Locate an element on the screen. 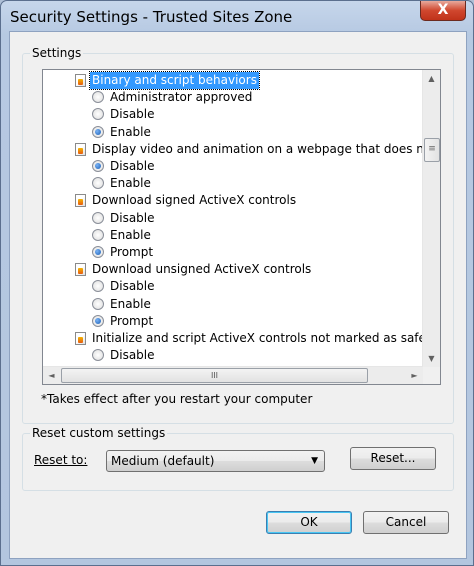 This screenshot has height=566, width=474. scrollbar-corner is located at coordinates (431, 375).